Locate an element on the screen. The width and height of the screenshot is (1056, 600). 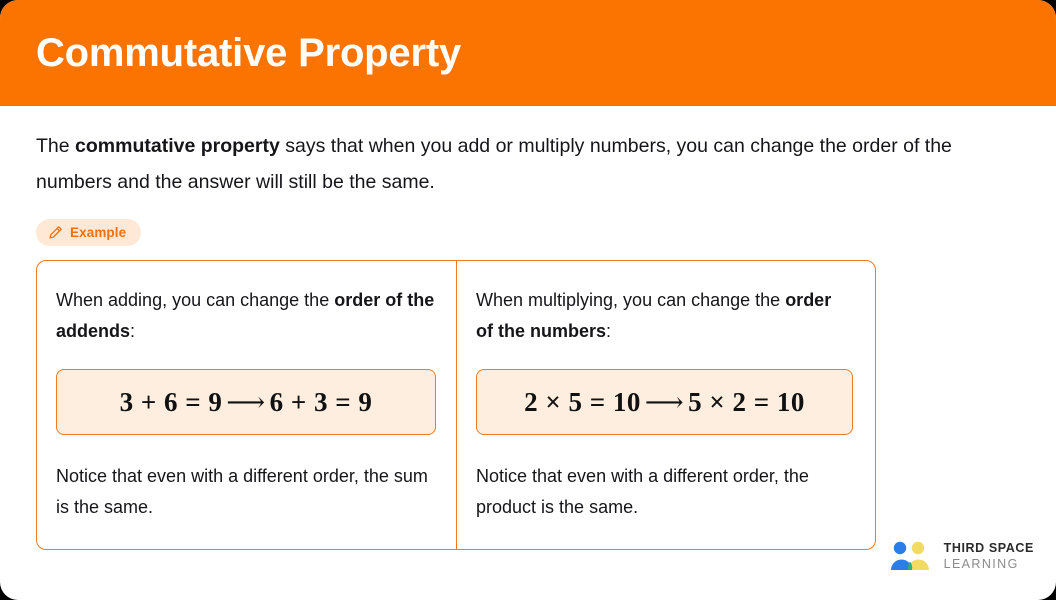
brand-logo: THIRD SPACE LEARNING is located at coordinates (960, 556).